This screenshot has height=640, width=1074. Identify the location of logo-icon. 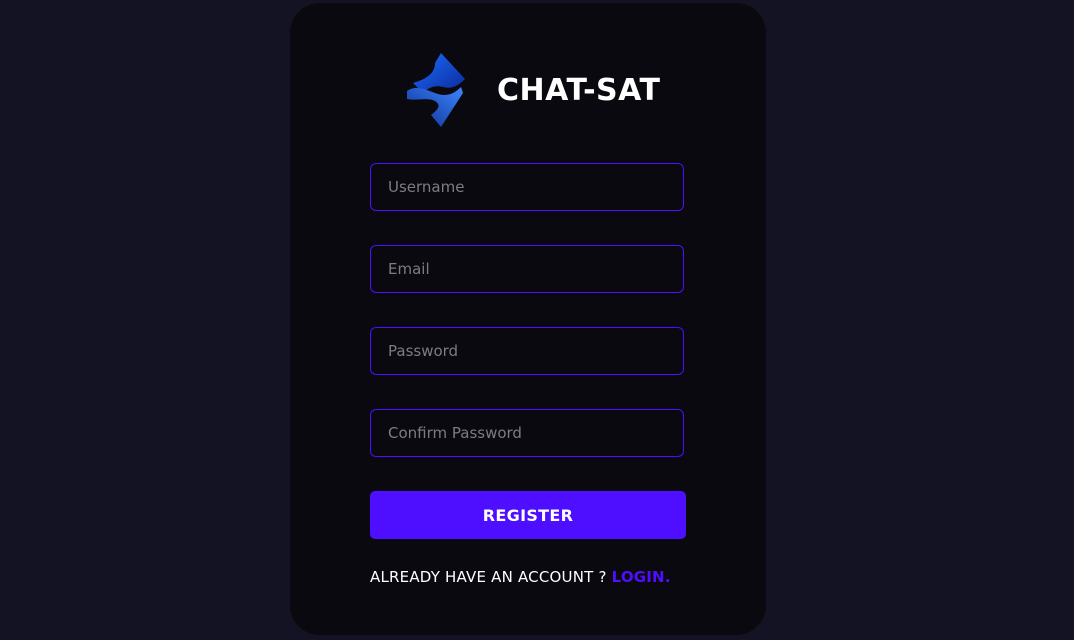
(436, 90).